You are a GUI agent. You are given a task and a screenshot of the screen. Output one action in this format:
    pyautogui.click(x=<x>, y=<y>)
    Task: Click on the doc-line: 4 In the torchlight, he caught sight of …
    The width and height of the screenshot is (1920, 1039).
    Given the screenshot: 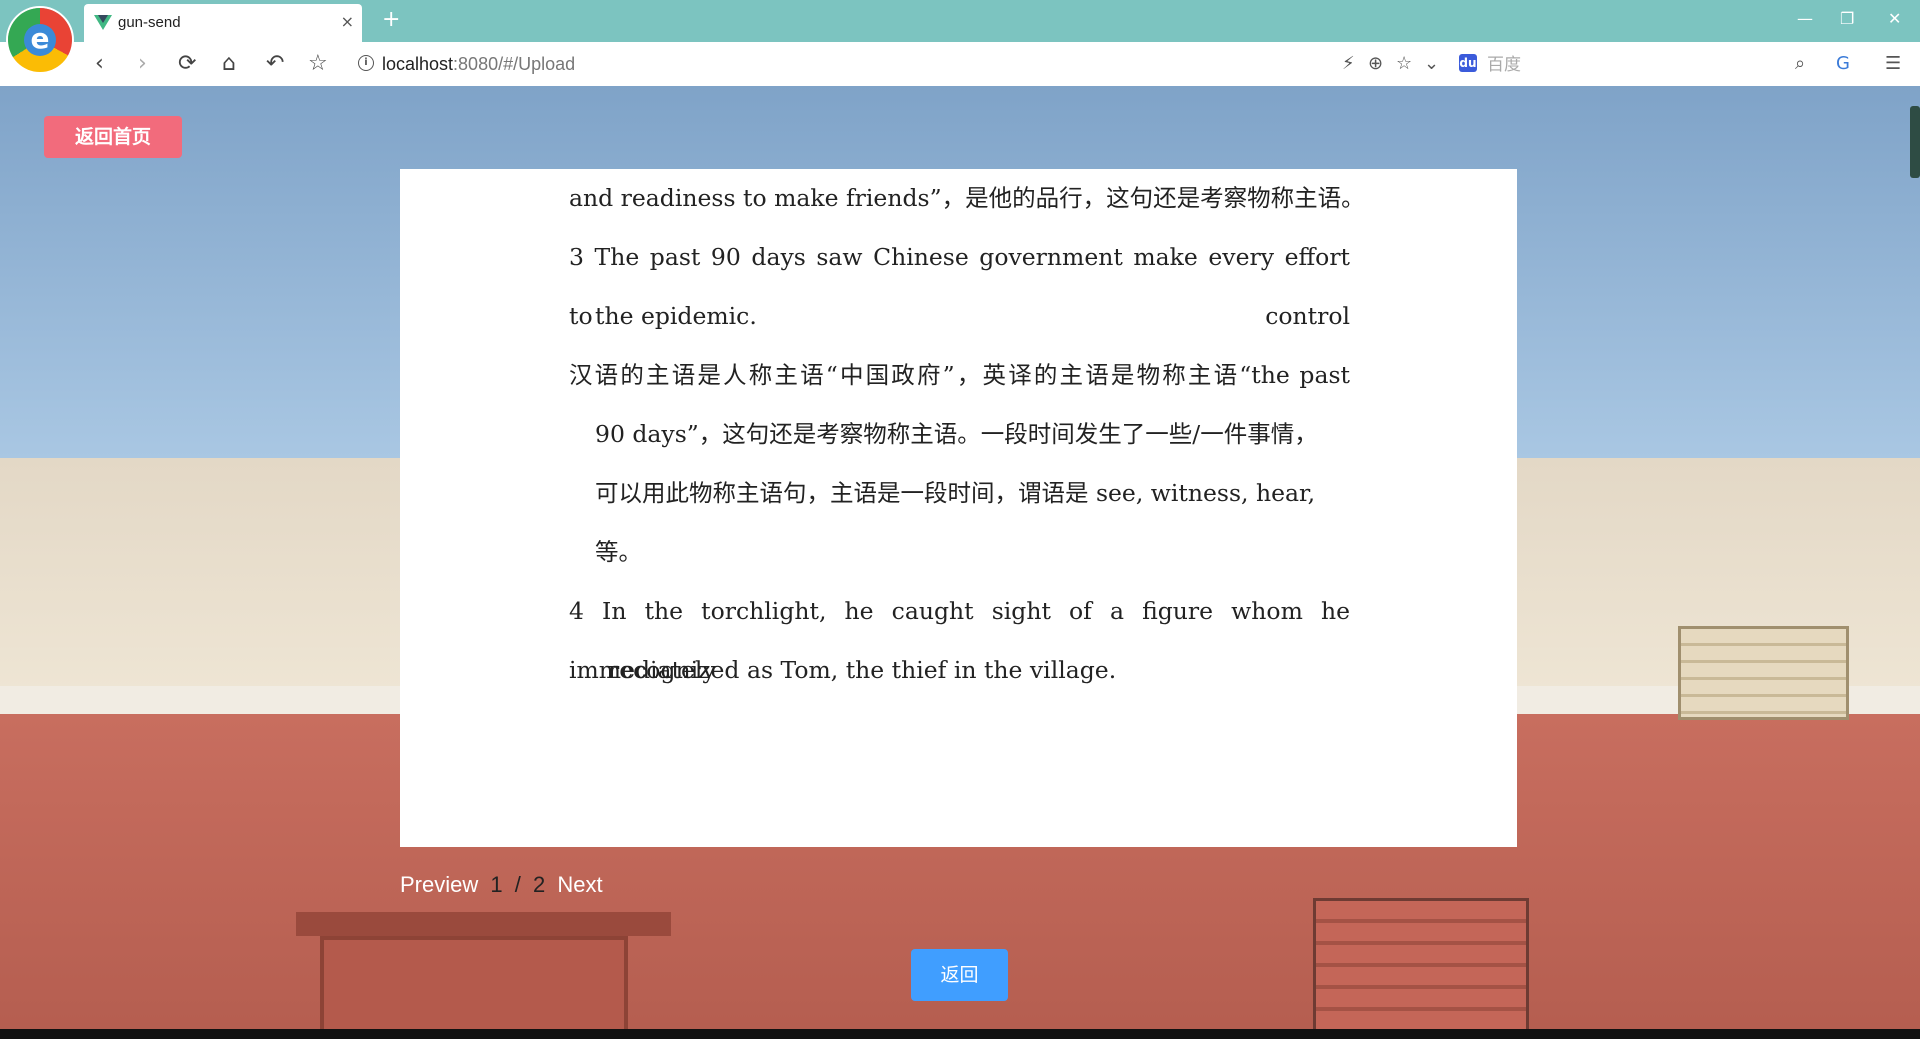 What is the action you would take?
    pyautogui.click(x=959, y=640)
    